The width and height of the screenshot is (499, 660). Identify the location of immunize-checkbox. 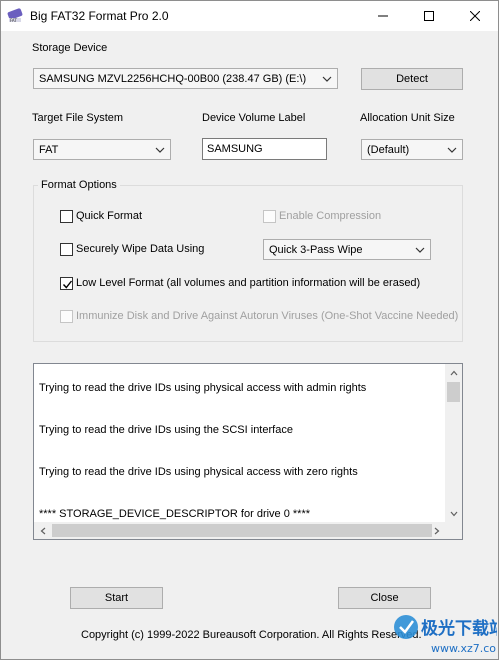
(66, 316).